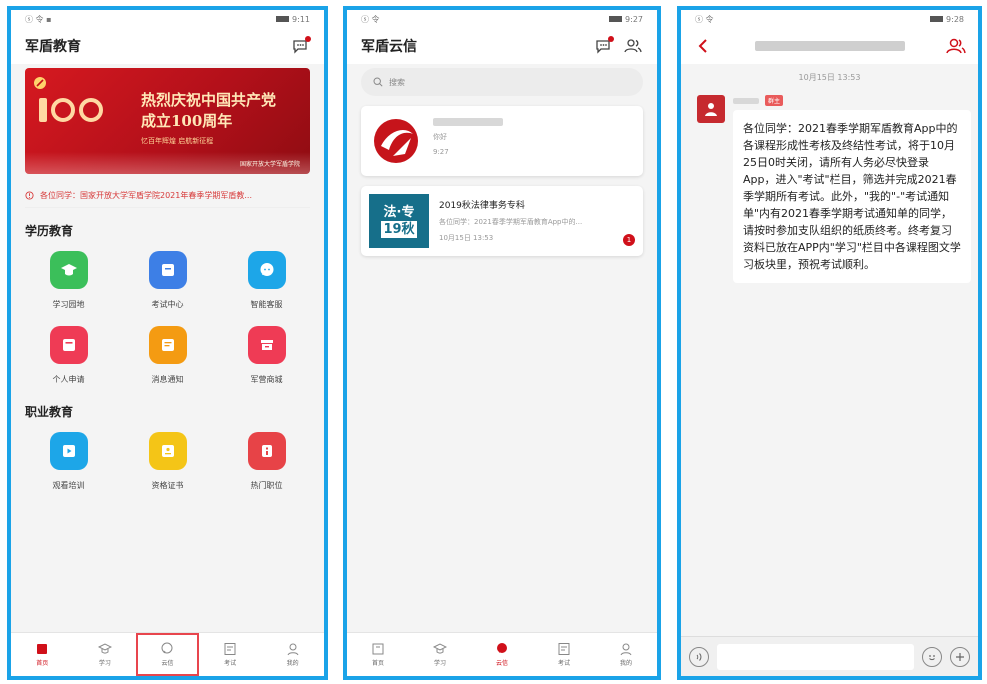 This screenshot has height=684, width=987. Describe the element at coordinates (378, 82) in the screenshot. I see `search-icon` at that location.